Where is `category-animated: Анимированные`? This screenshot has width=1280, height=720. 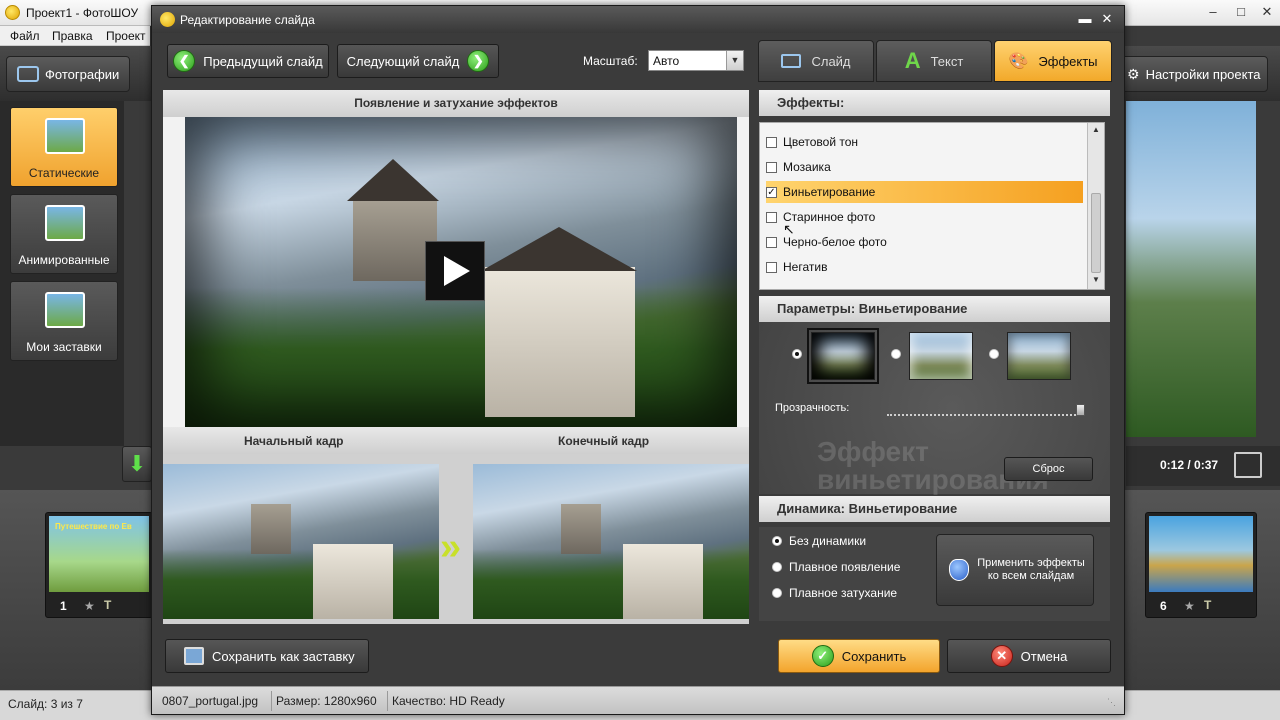
category-animated: Анимированные is located at coordinates (64, 234).